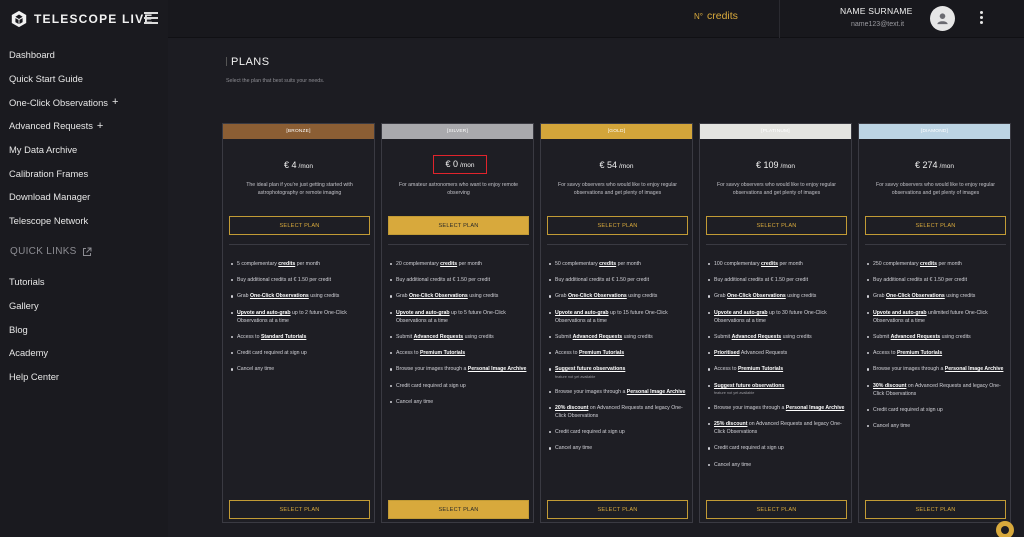 This screenshot has width=1024, height=537. What do you see at coordinates (298, 131) in the screenshot?
I see `plan-tier-header: [BRONZE]` at bounding box center [298, 131].